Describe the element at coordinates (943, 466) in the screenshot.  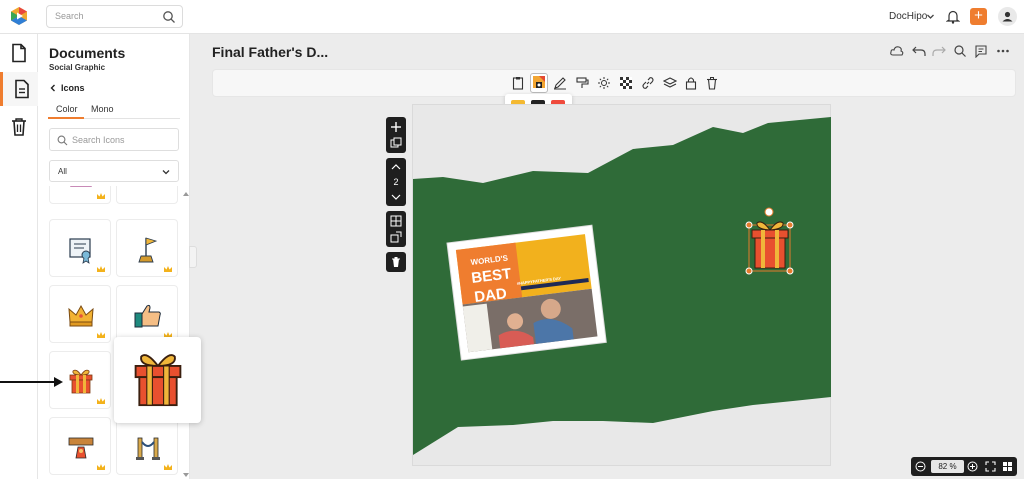
I see `zoom-value: 82` at that location.